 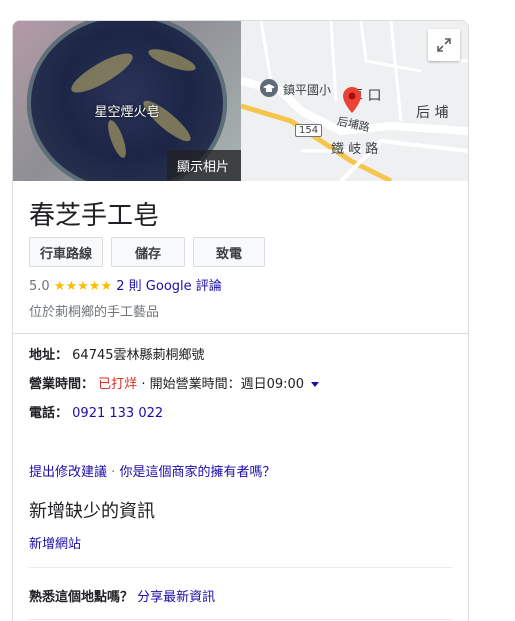 I want to click on map-thumbnail: 鎮平國小 車 口 后 埔 154 后埔路 鐵 岐 路, so click(x=354, y=101).